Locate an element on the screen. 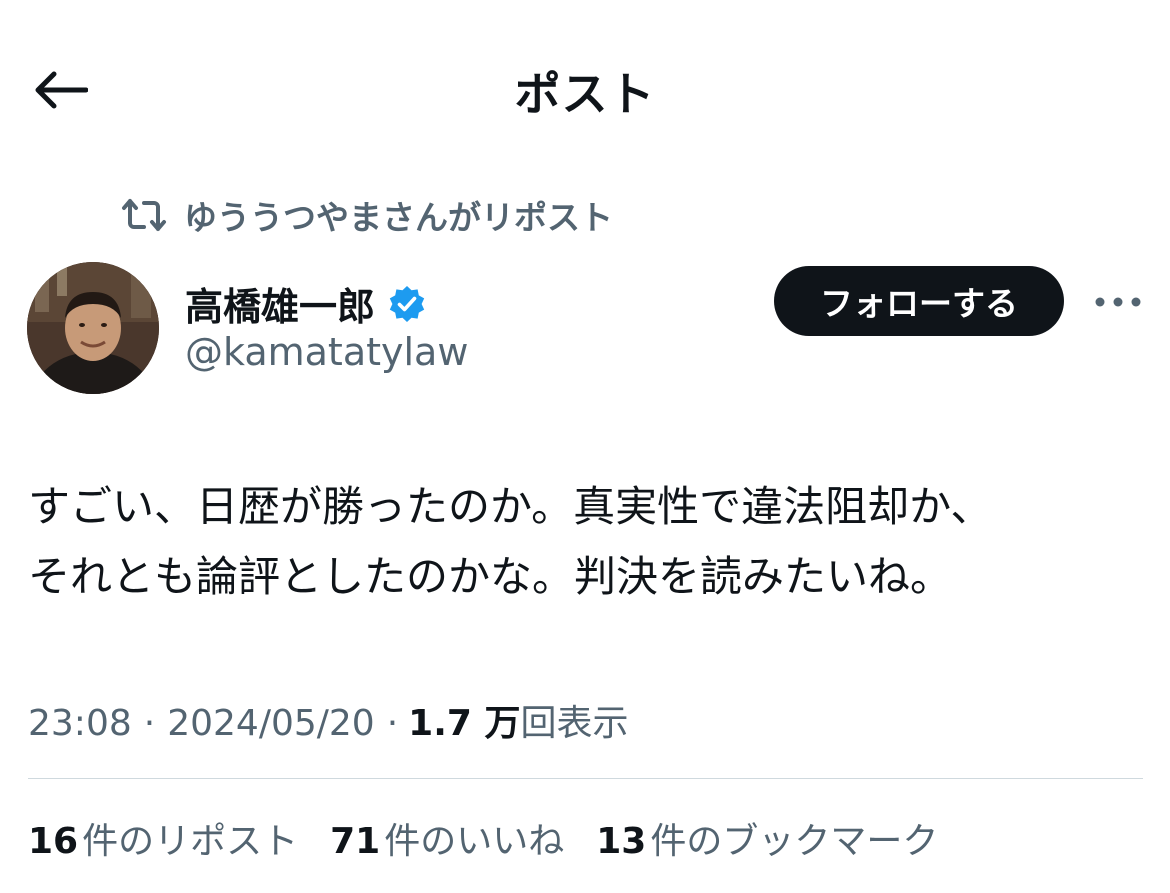  likes-label: 件のいいね is located at coordinates (474, 841).